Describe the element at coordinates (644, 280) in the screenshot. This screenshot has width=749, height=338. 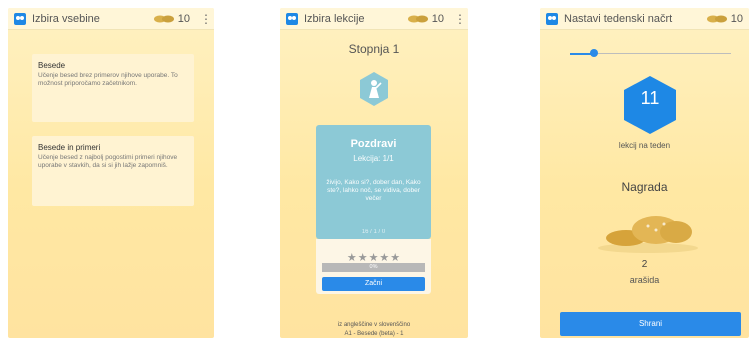
I see `reward-unit: arašida` at that location.